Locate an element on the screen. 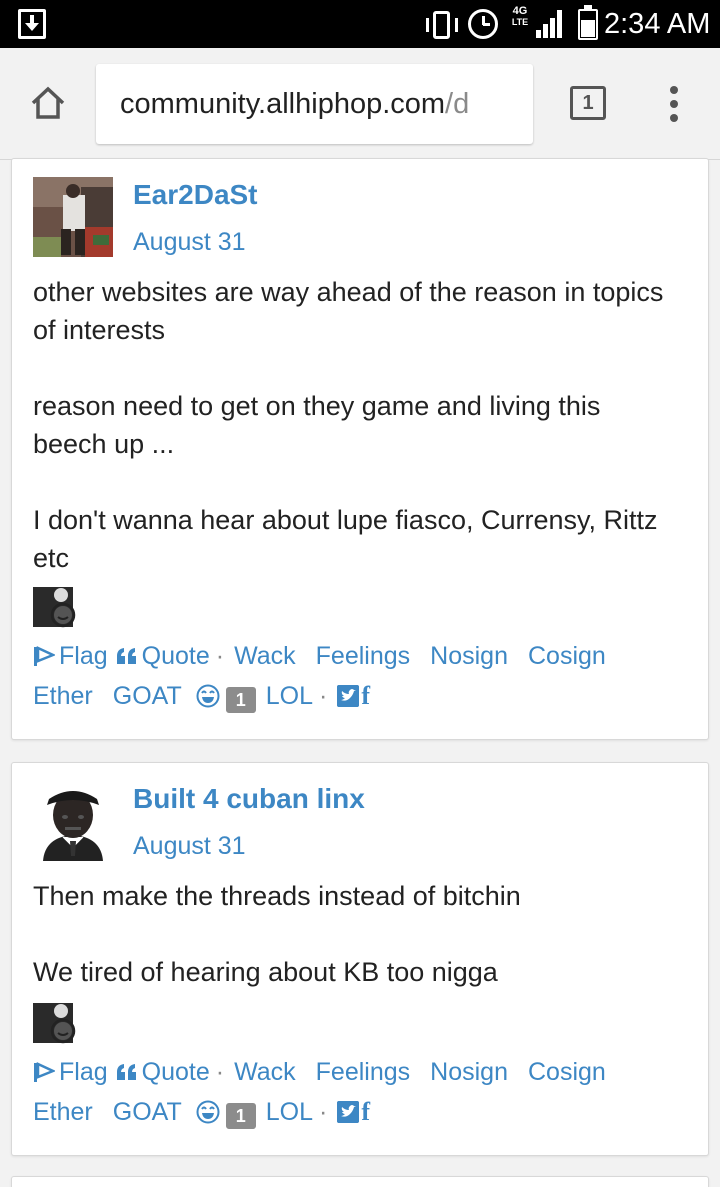 This screenshot has width=720, height=1187. overflow-menu-icon is located at coordinates (674, 104).